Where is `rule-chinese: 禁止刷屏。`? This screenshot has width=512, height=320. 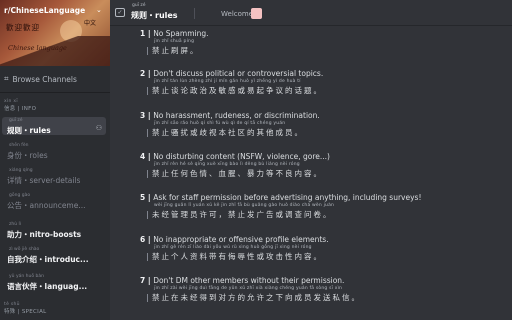 rule-chinese: 禁止刷屏。 is located at coordinates (328, 50).